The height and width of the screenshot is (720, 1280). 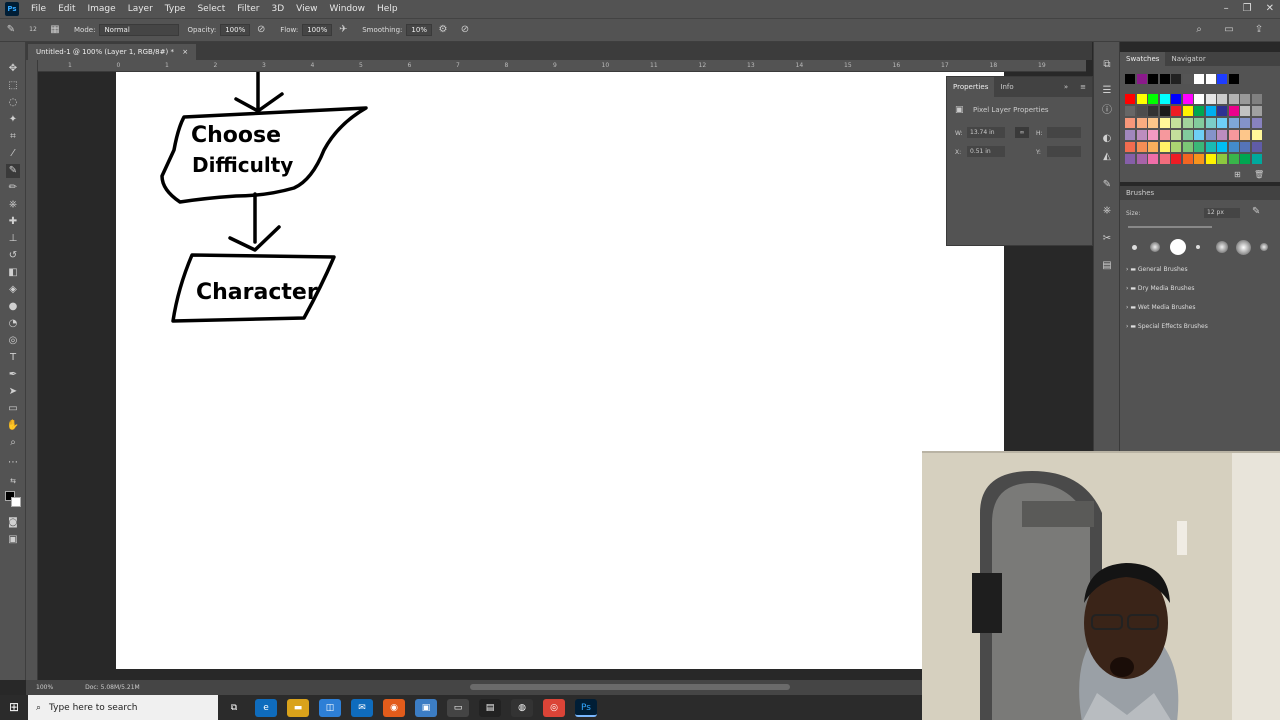 I want to click on rectangle-tool-icon: ▭, so click(x=13, y=409).